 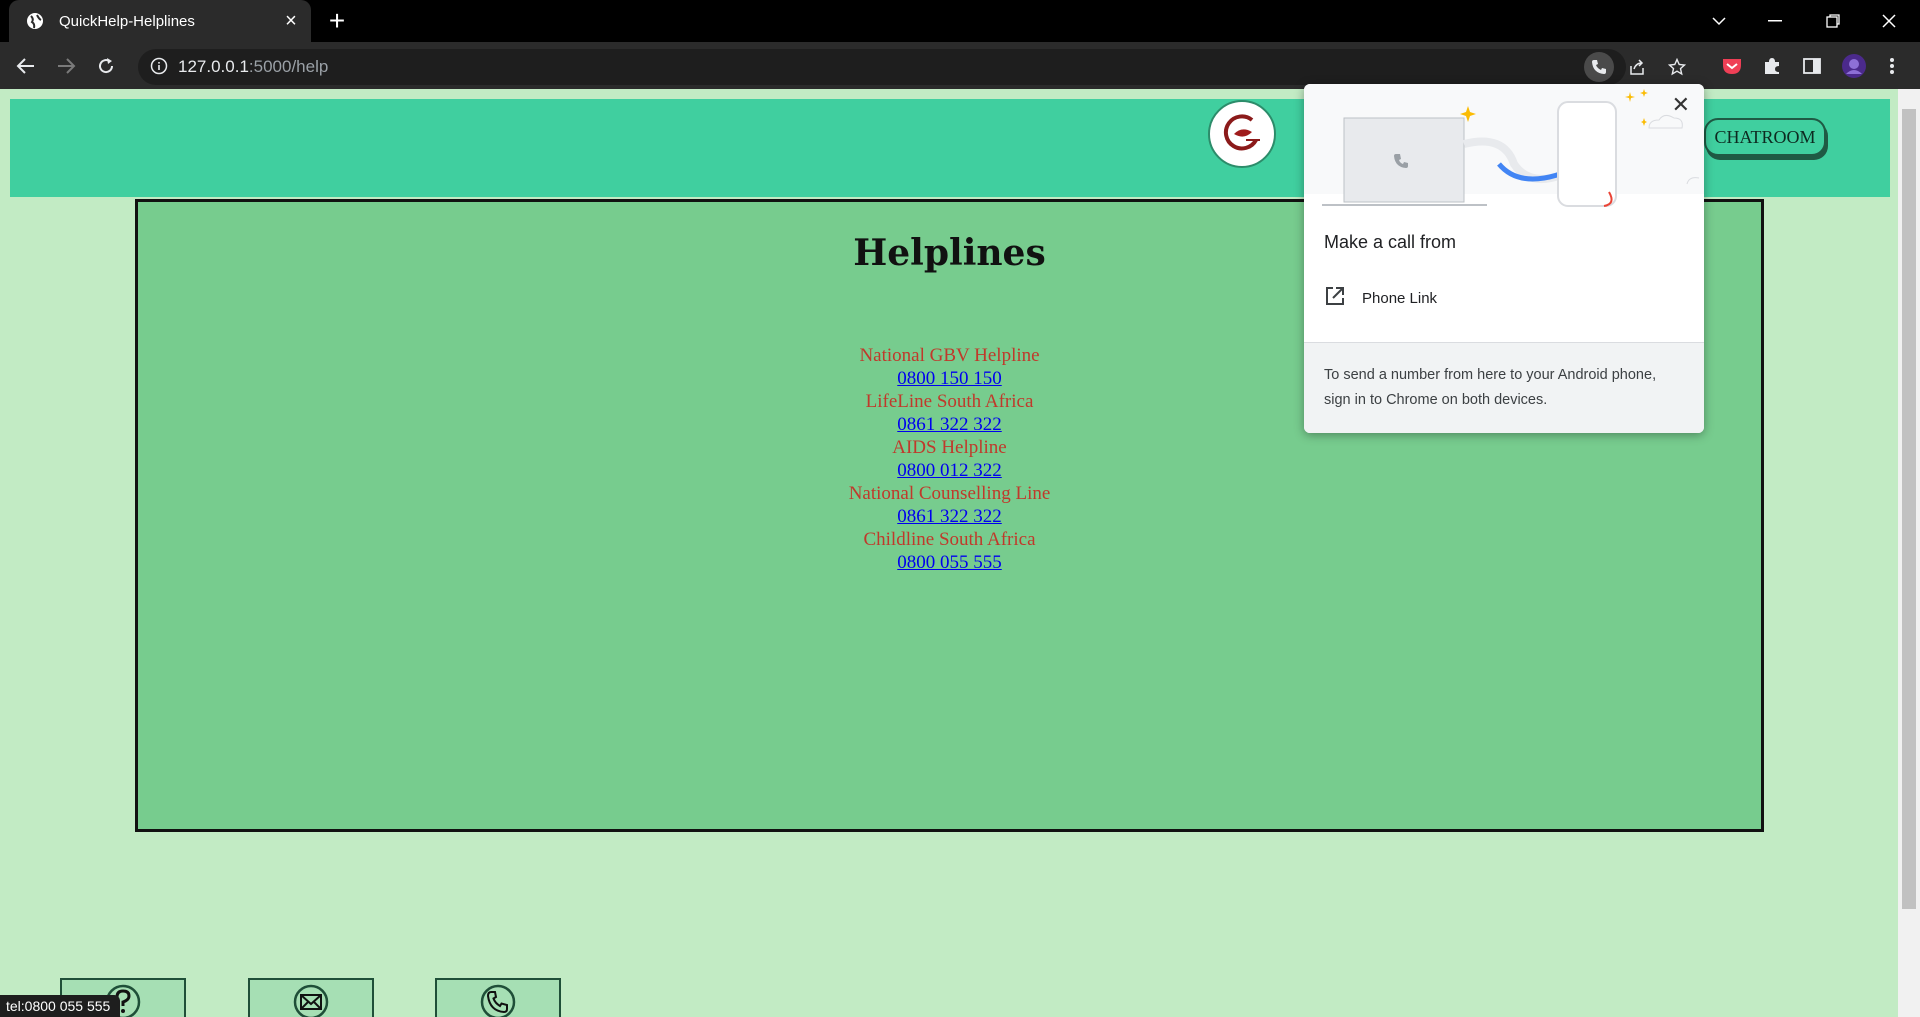 What do you see at coordinates (1772, 66) in the screenshot?
I see `puzzle-icon` at bounding box center [1772, 66].